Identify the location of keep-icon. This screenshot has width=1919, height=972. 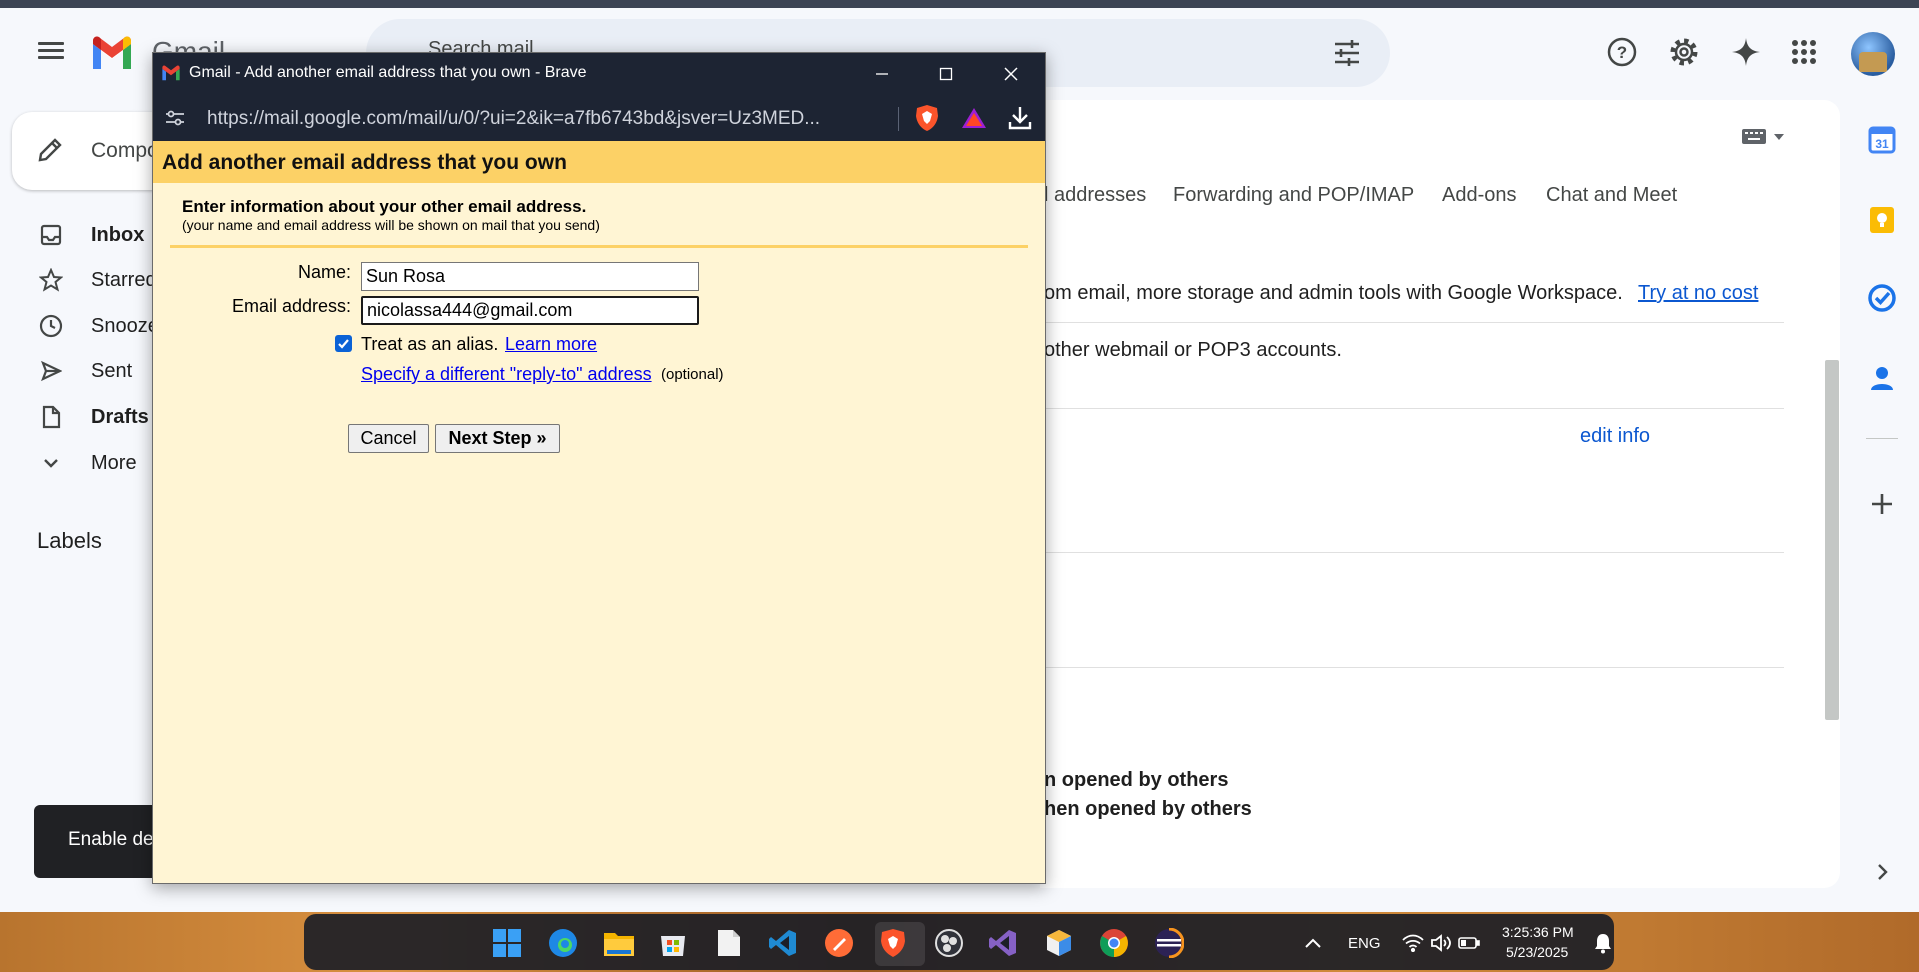
(1882, 220).